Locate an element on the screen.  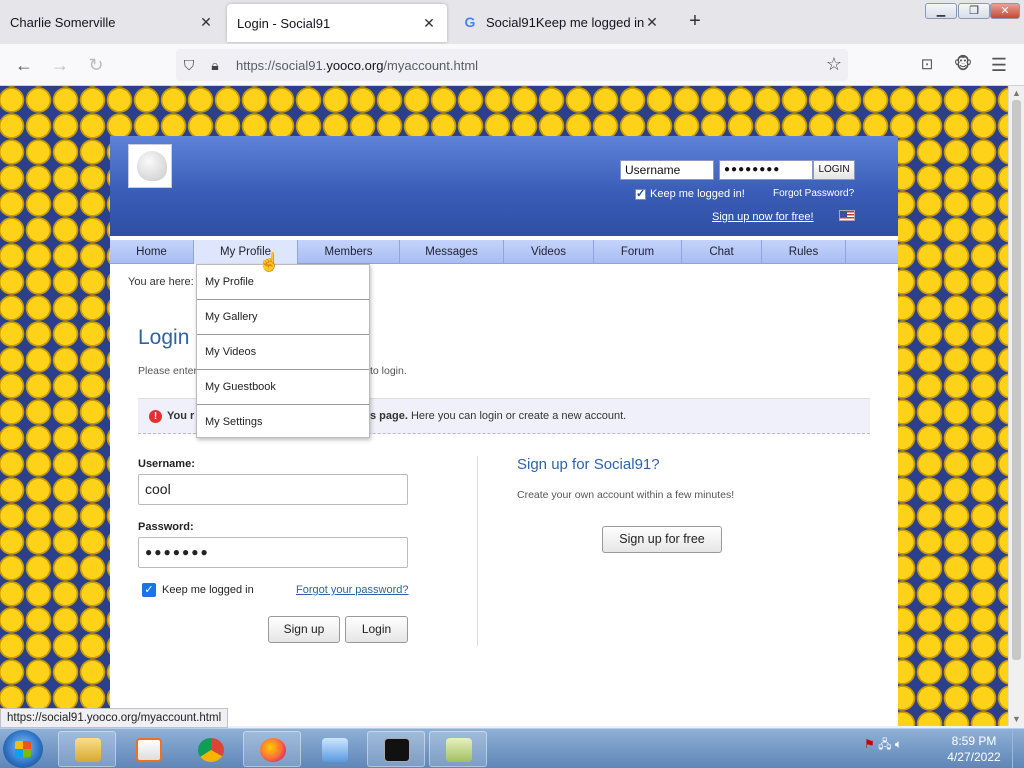
menu-item-my-profile: My Profile is located at coordinates (246, 252).